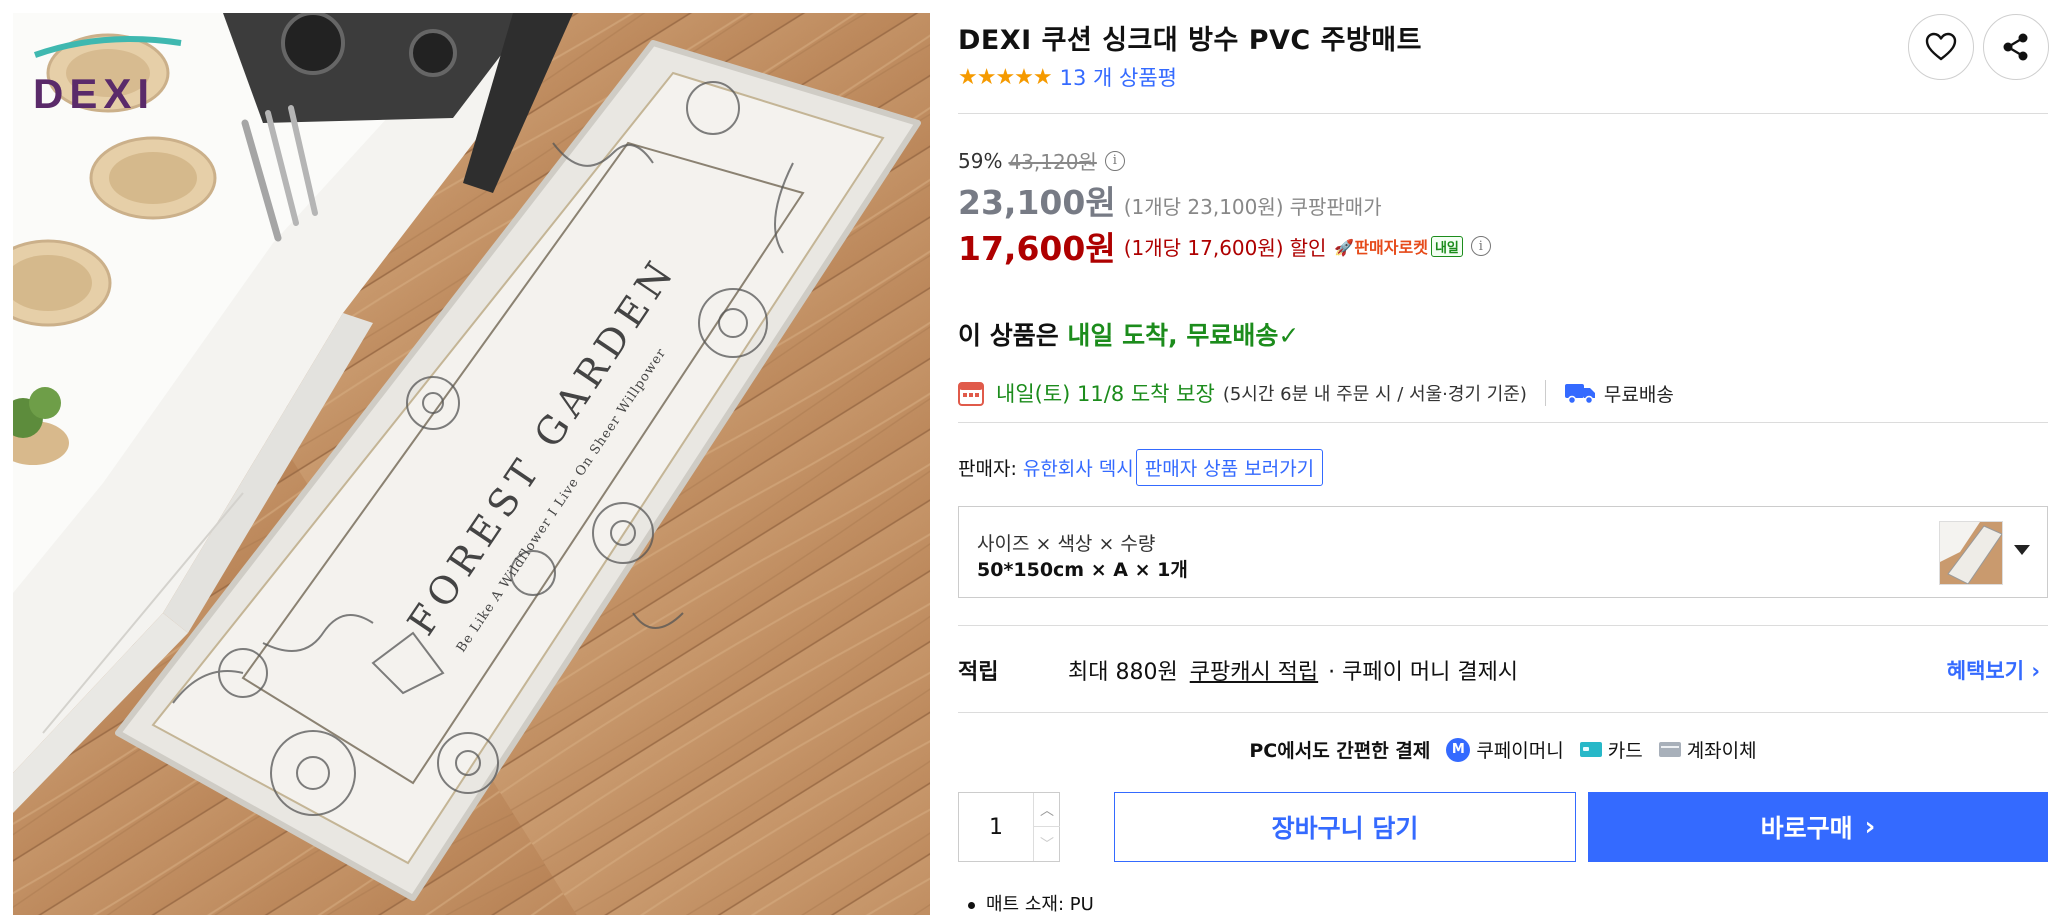 Image resolution: width=2066 pixels, height=924 pixels. What do you see at coordinates (978, 672) in the screenshot?
I see `points-label: 적립` at bounding box center [978, 672].